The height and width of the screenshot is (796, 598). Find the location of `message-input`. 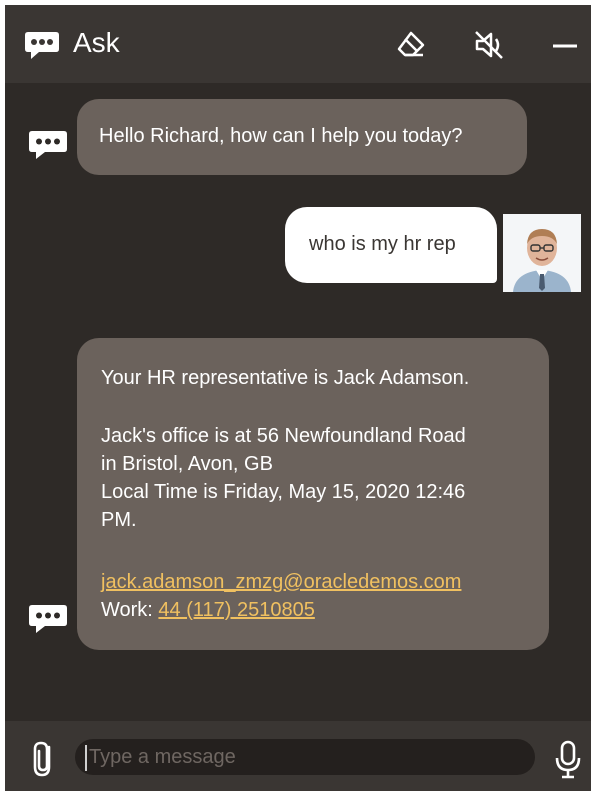

message-input is located at coordinates (305, 757).